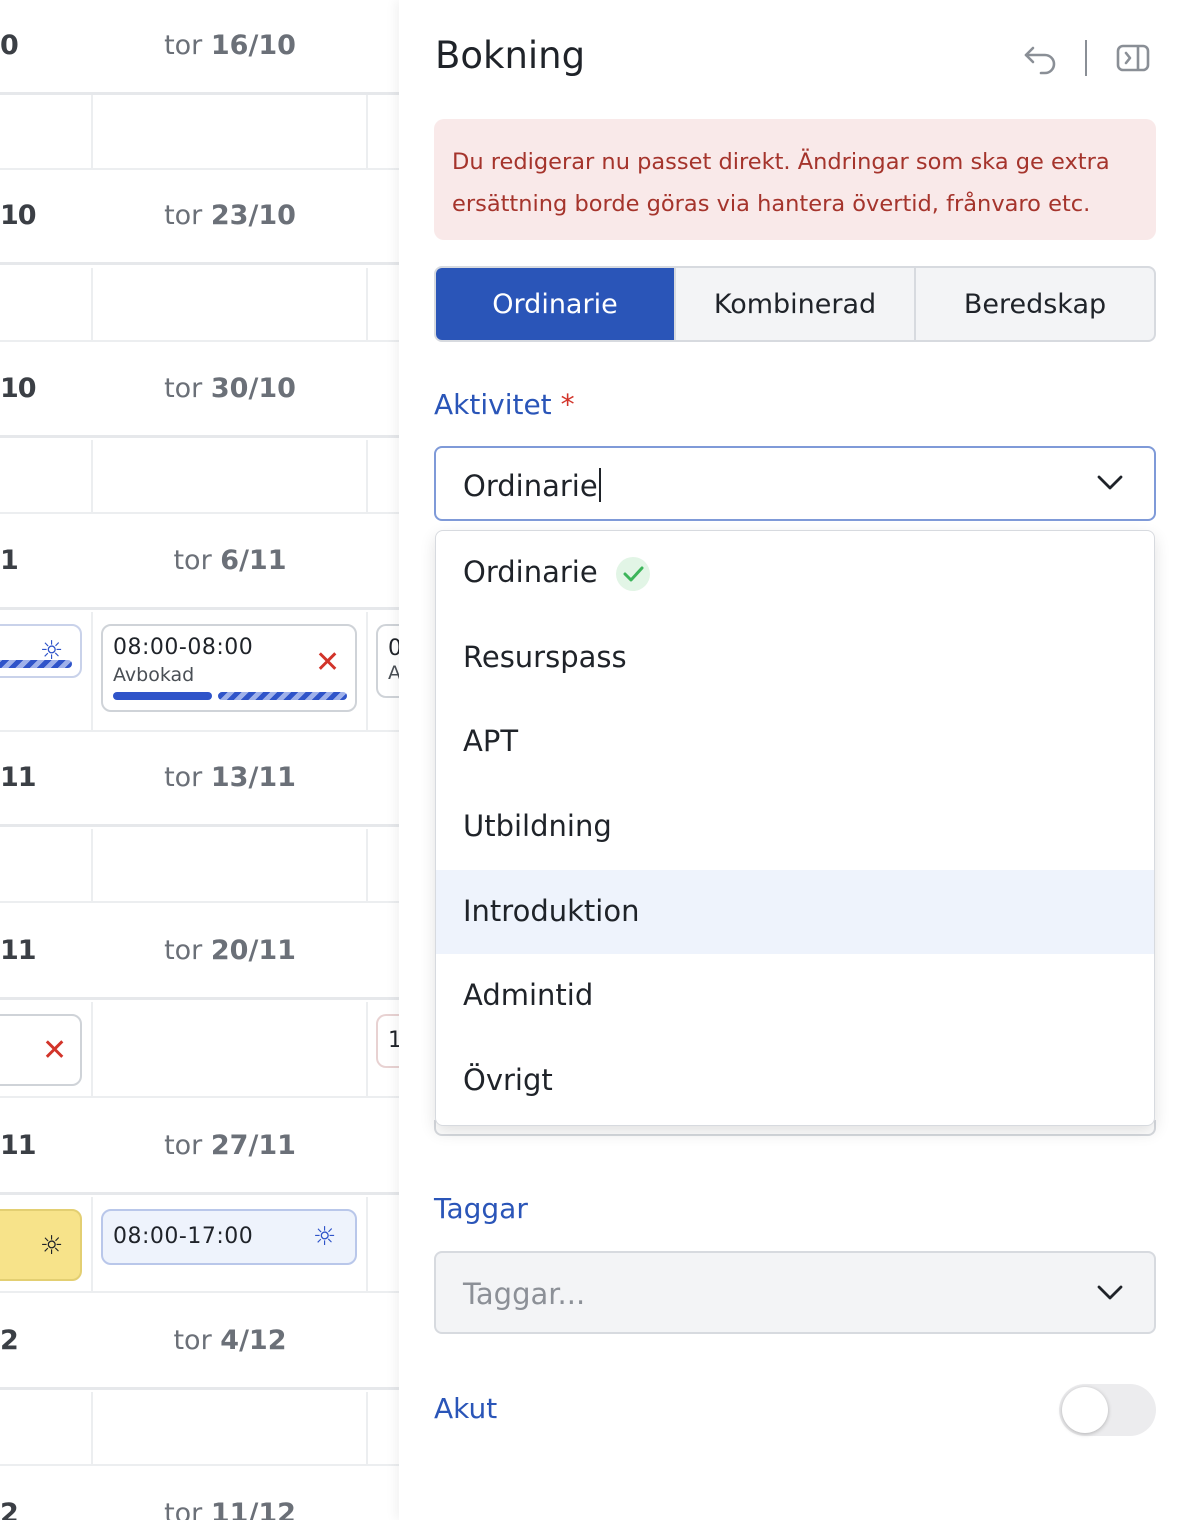 The height and width of the screenshot is (1520, 1184). Describe the element at coordinates (1133, 58) in the screenshot. I see `collapse-panel-icon` at that location.